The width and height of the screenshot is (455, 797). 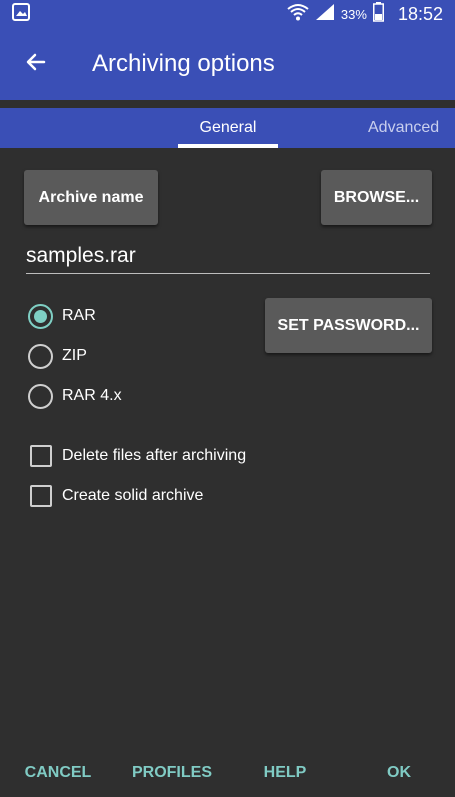 What do you see at coordinates (40, 316) in the screenshot?
I see `radio-button-selected` at bounding box center [40, 316].